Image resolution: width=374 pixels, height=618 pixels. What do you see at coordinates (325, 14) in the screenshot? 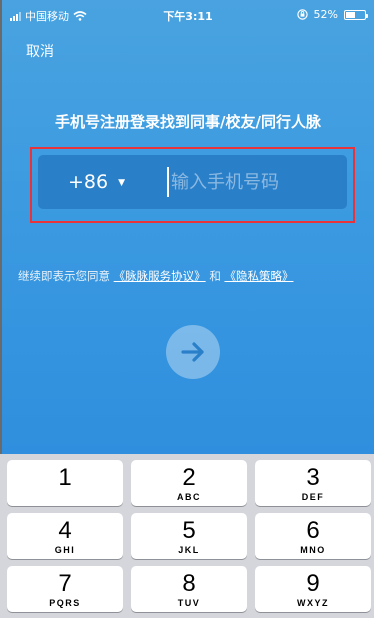
I see `battery-percent: 52%` at bounding box center [325, 14].